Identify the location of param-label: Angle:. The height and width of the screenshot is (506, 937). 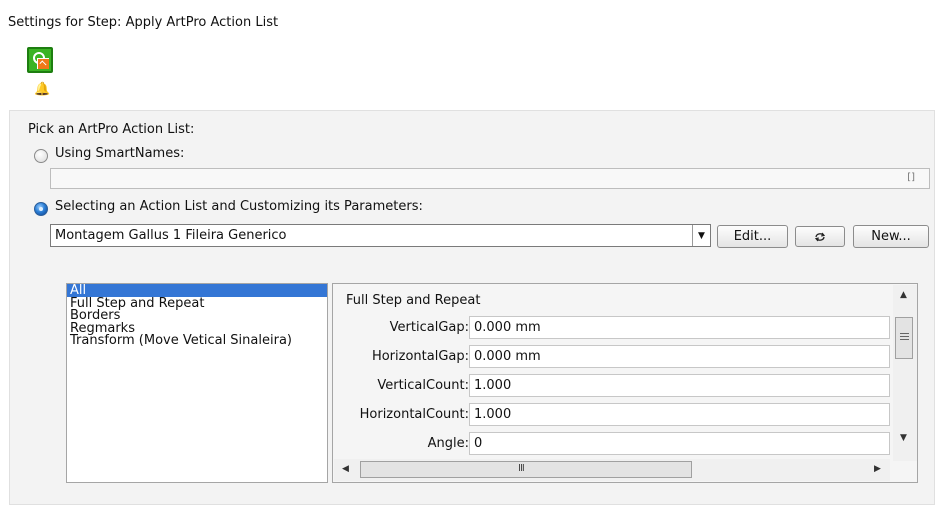
(448, 443).